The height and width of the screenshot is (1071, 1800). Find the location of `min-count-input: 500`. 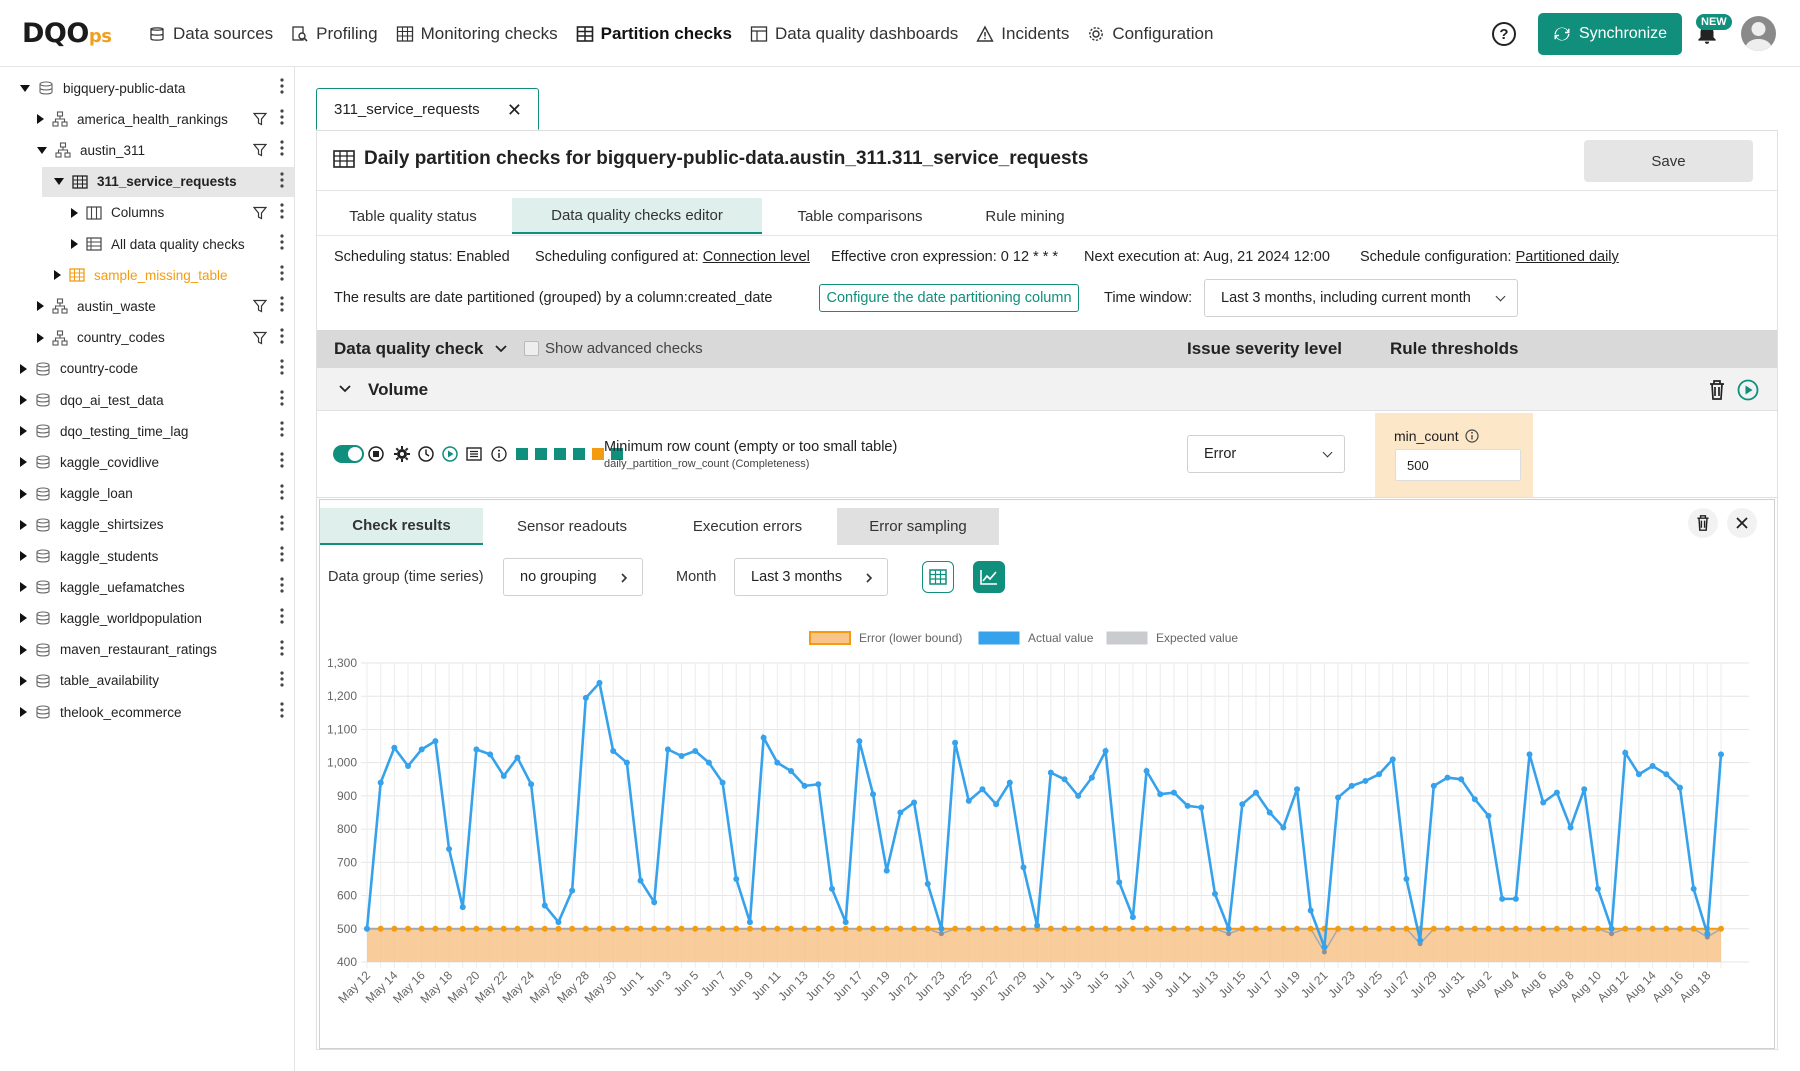

min-count-input: 500 is located at coordinates (1458, 465).